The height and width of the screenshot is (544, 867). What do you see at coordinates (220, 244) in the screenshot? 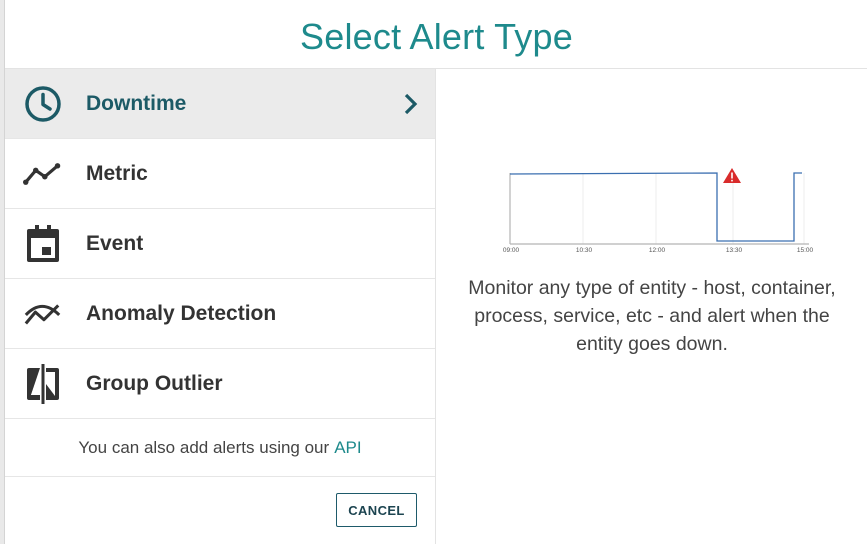
I see `alert-type-event: Event` at bounding box center [220, 244].